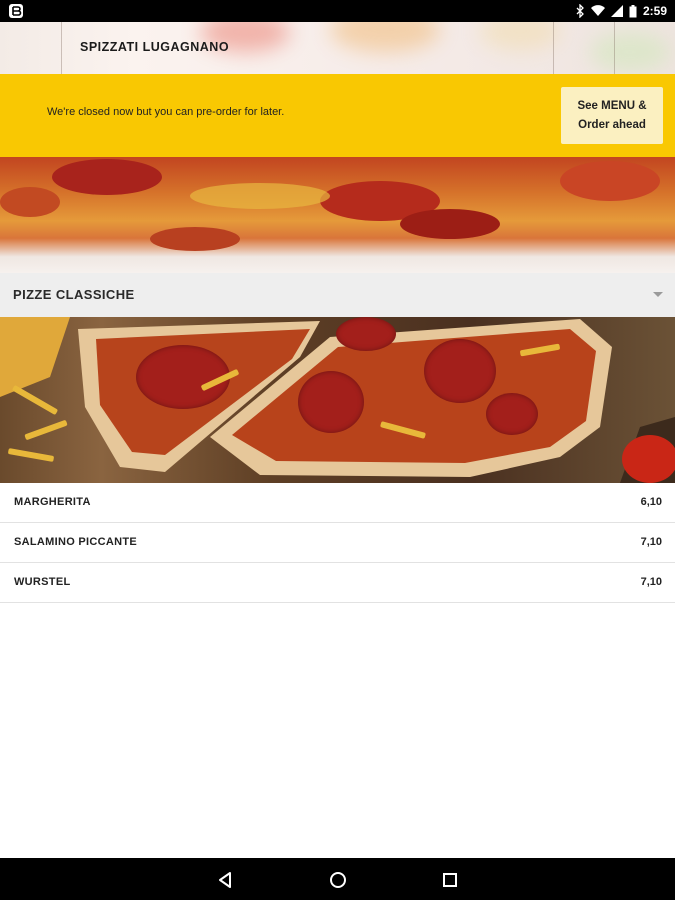  I want to click on menu-item: SALAMINO PICCANTE 7,10, so click(337, 543).